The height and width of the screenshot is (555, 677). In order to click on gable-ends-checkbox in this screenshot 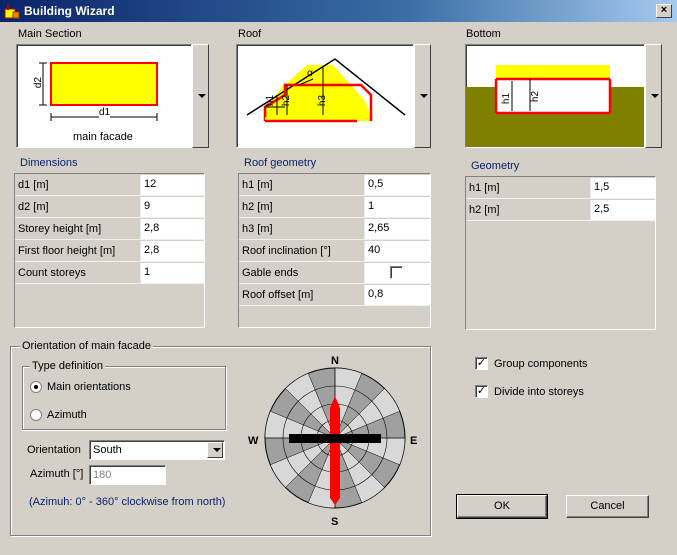, I will do `click(396, 272)`.